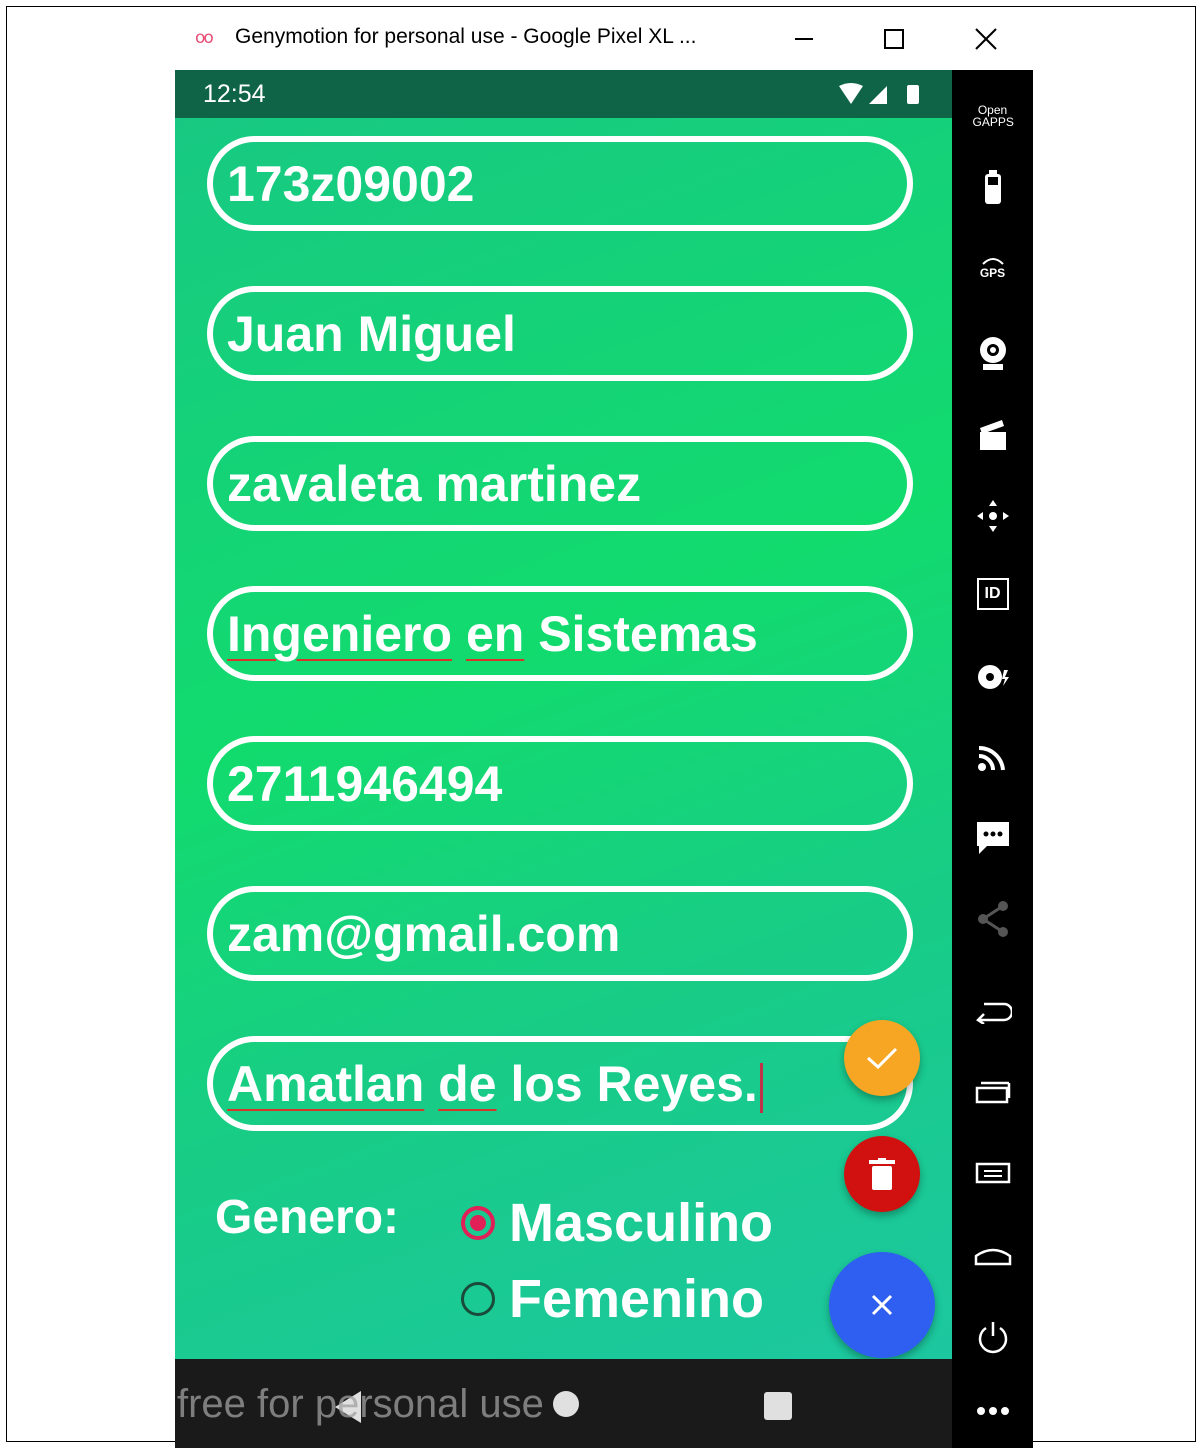 Image resolution: width=1204 pixels, height=1448 pixels. Describe the element at coordinates (492, 634) in the screenshot. I see `field-value: Ingeniero en Sistemas` at that location.